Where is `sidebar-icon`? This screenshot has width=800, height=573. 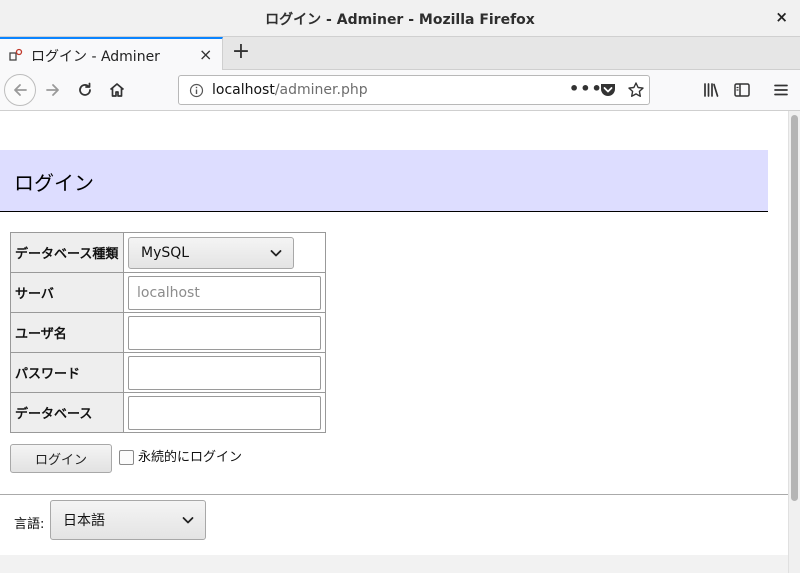 sidebar-icon is located at coordinates (742, 90).